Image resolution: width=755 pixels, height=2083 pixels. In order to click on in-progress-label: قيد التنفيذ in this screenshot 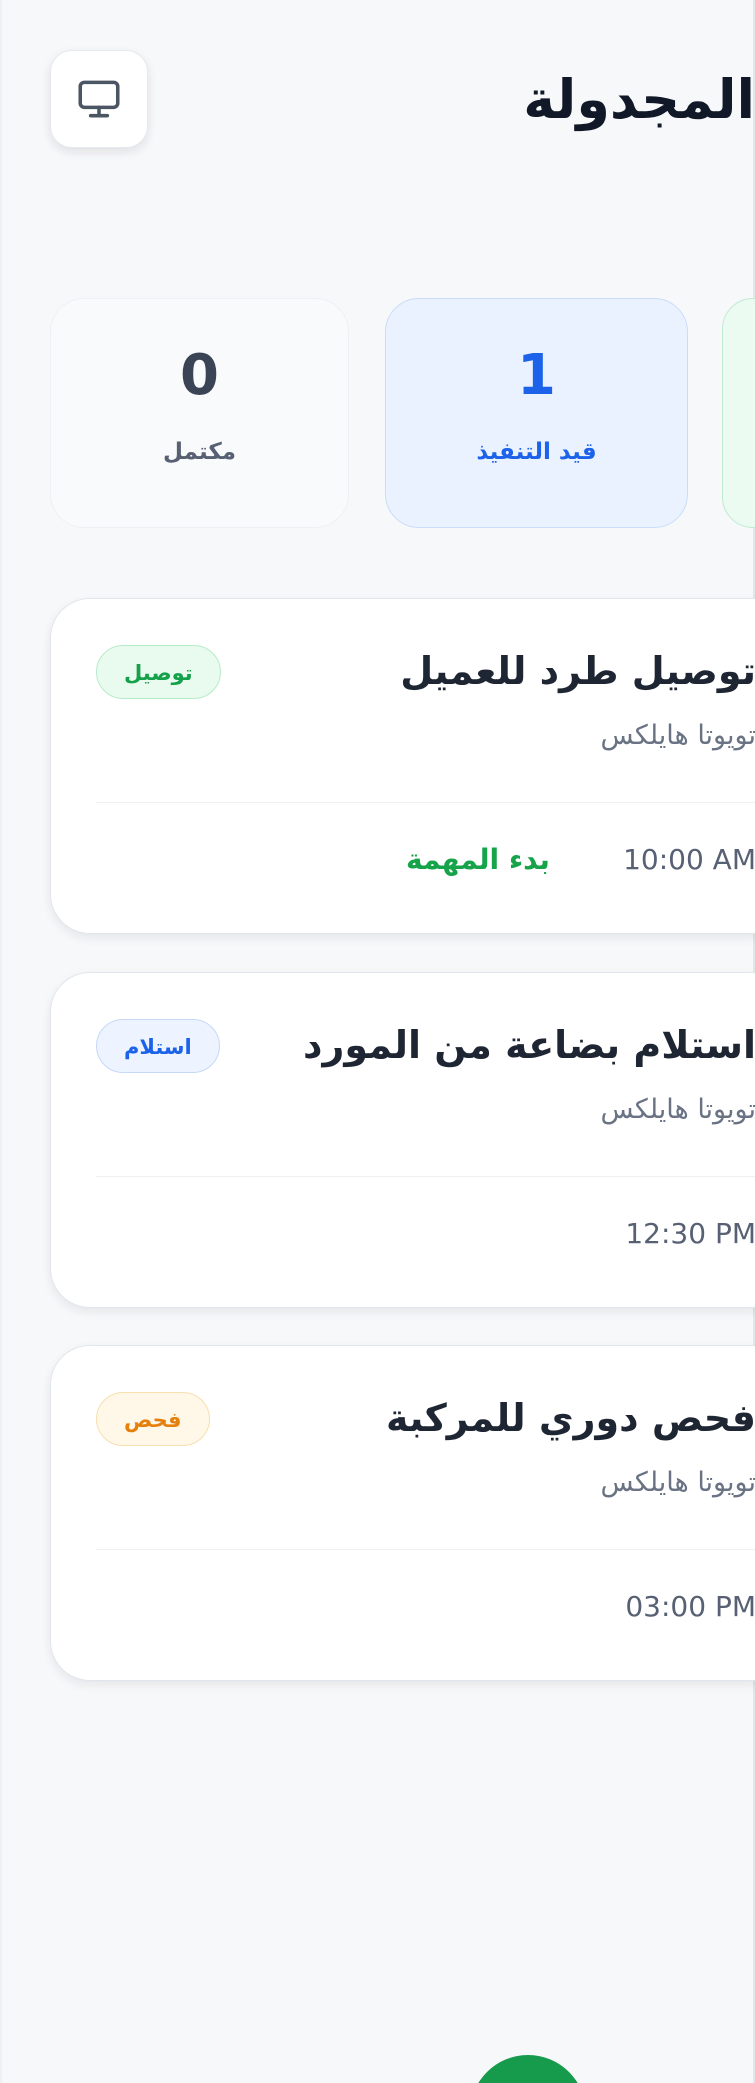, I will do `click(536, 452)`.